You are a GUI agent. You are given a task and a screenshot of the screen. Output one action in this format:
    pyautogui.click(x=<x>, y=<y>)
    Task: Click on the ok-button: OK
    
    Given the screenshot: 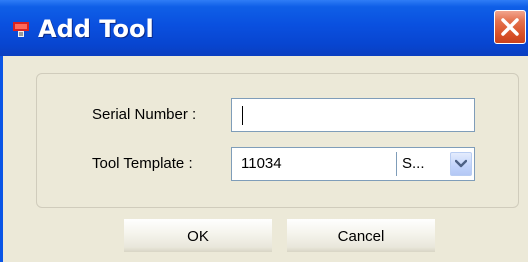 What is the action you would take?
    pyautogui.click(x=198, y=235)
    